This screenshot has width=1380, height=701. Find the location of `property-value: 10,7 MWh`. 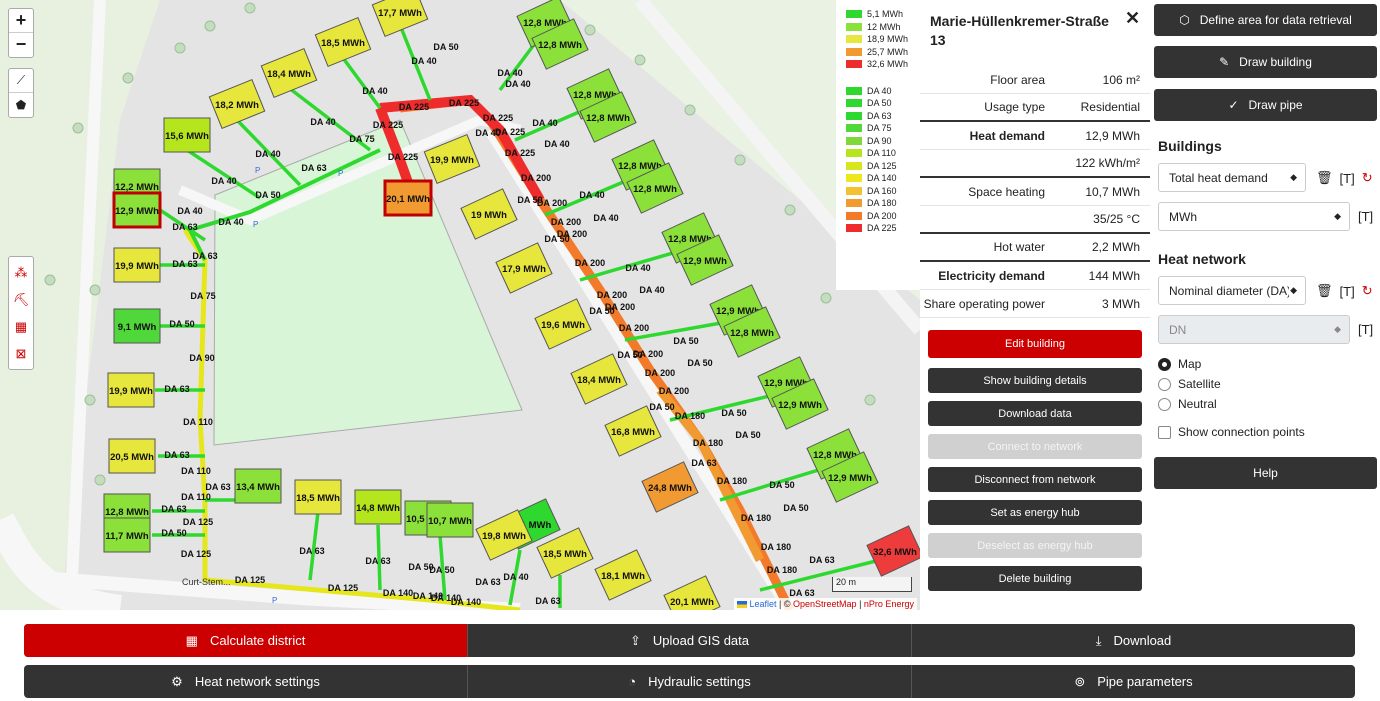

property-value: 10,7 MWh is located at coordinates (1112, 191).